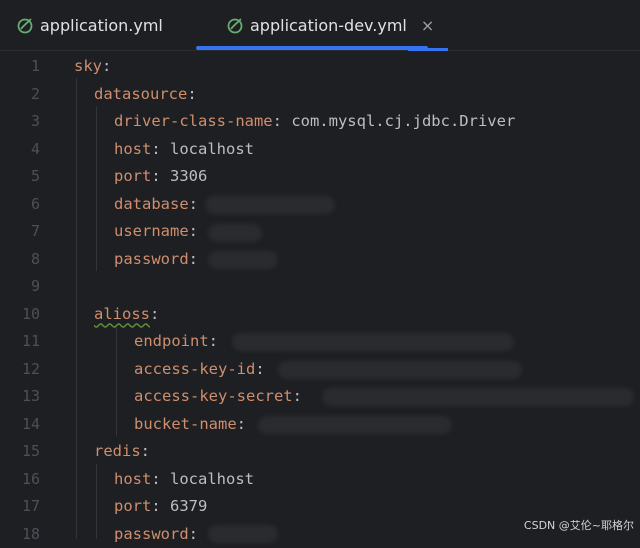 The width and height of the screenshot is (640, 548). Describe the element at coordinates (20, 507) in the screenshot. I see `line-number: 17` at that location.